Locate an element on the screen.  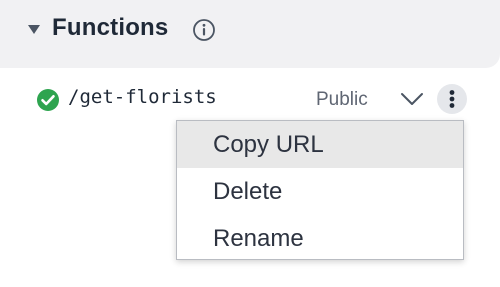
check-circle-icon is located at coordinates (48, 100).